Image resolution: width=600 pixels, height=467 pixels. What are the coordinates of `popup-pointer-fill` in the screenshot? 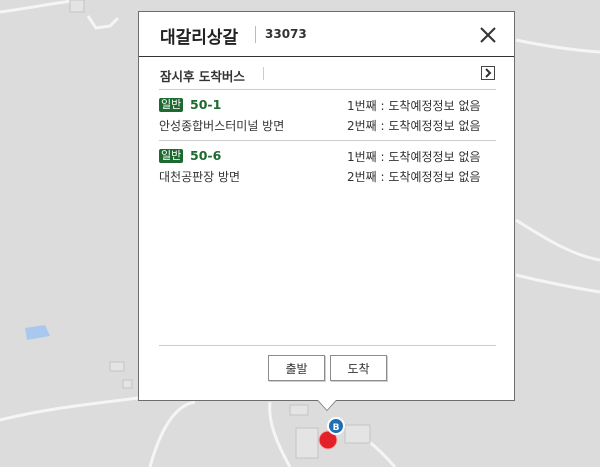 It's located at (327, 405).